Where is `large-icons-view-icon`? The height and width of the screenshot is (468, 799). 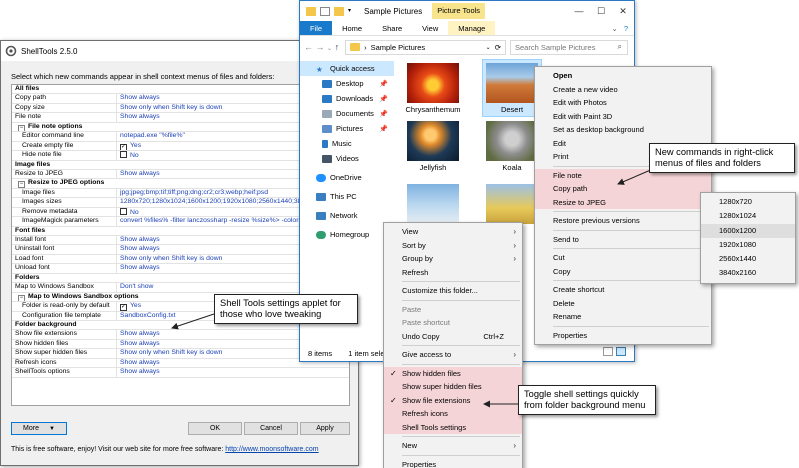 large-icons-view-icon is located at coordinates (621, 351).